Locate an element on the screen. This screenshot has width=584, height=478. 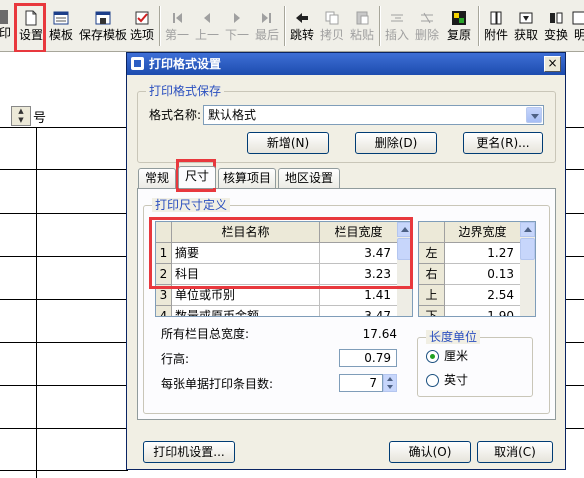
margin-value-cell: 1.27 is located at coordinates (483, 253).